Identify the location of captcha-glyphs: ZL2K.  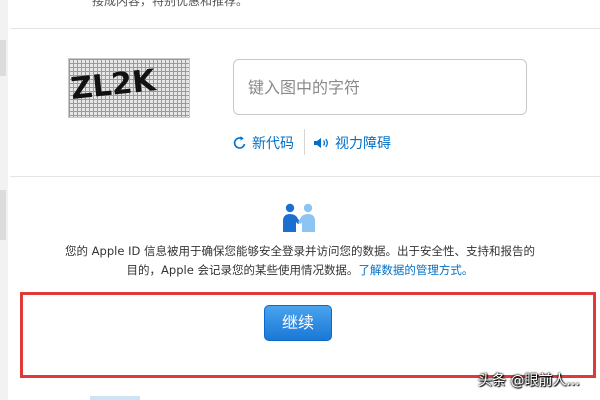
(114, 85).